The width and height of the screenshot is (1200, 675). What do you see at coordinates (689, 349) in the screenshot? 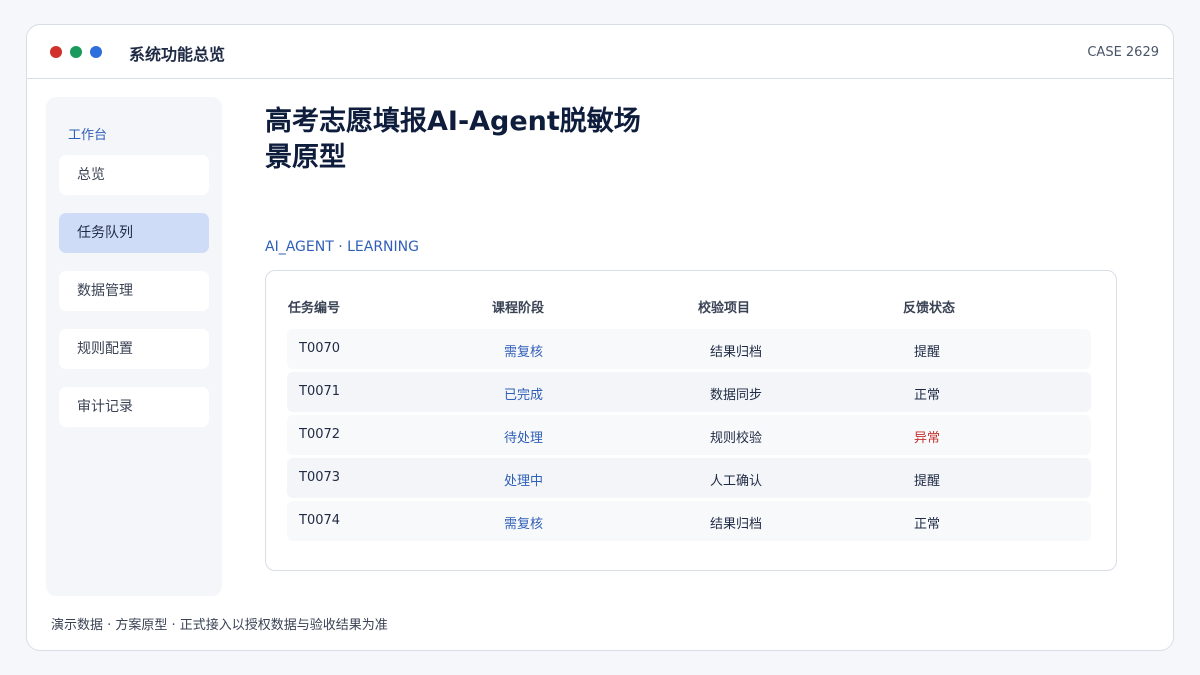
I see `table-row: T0070 需复核 结果归档 提醒` at bounding box center [689, 349].